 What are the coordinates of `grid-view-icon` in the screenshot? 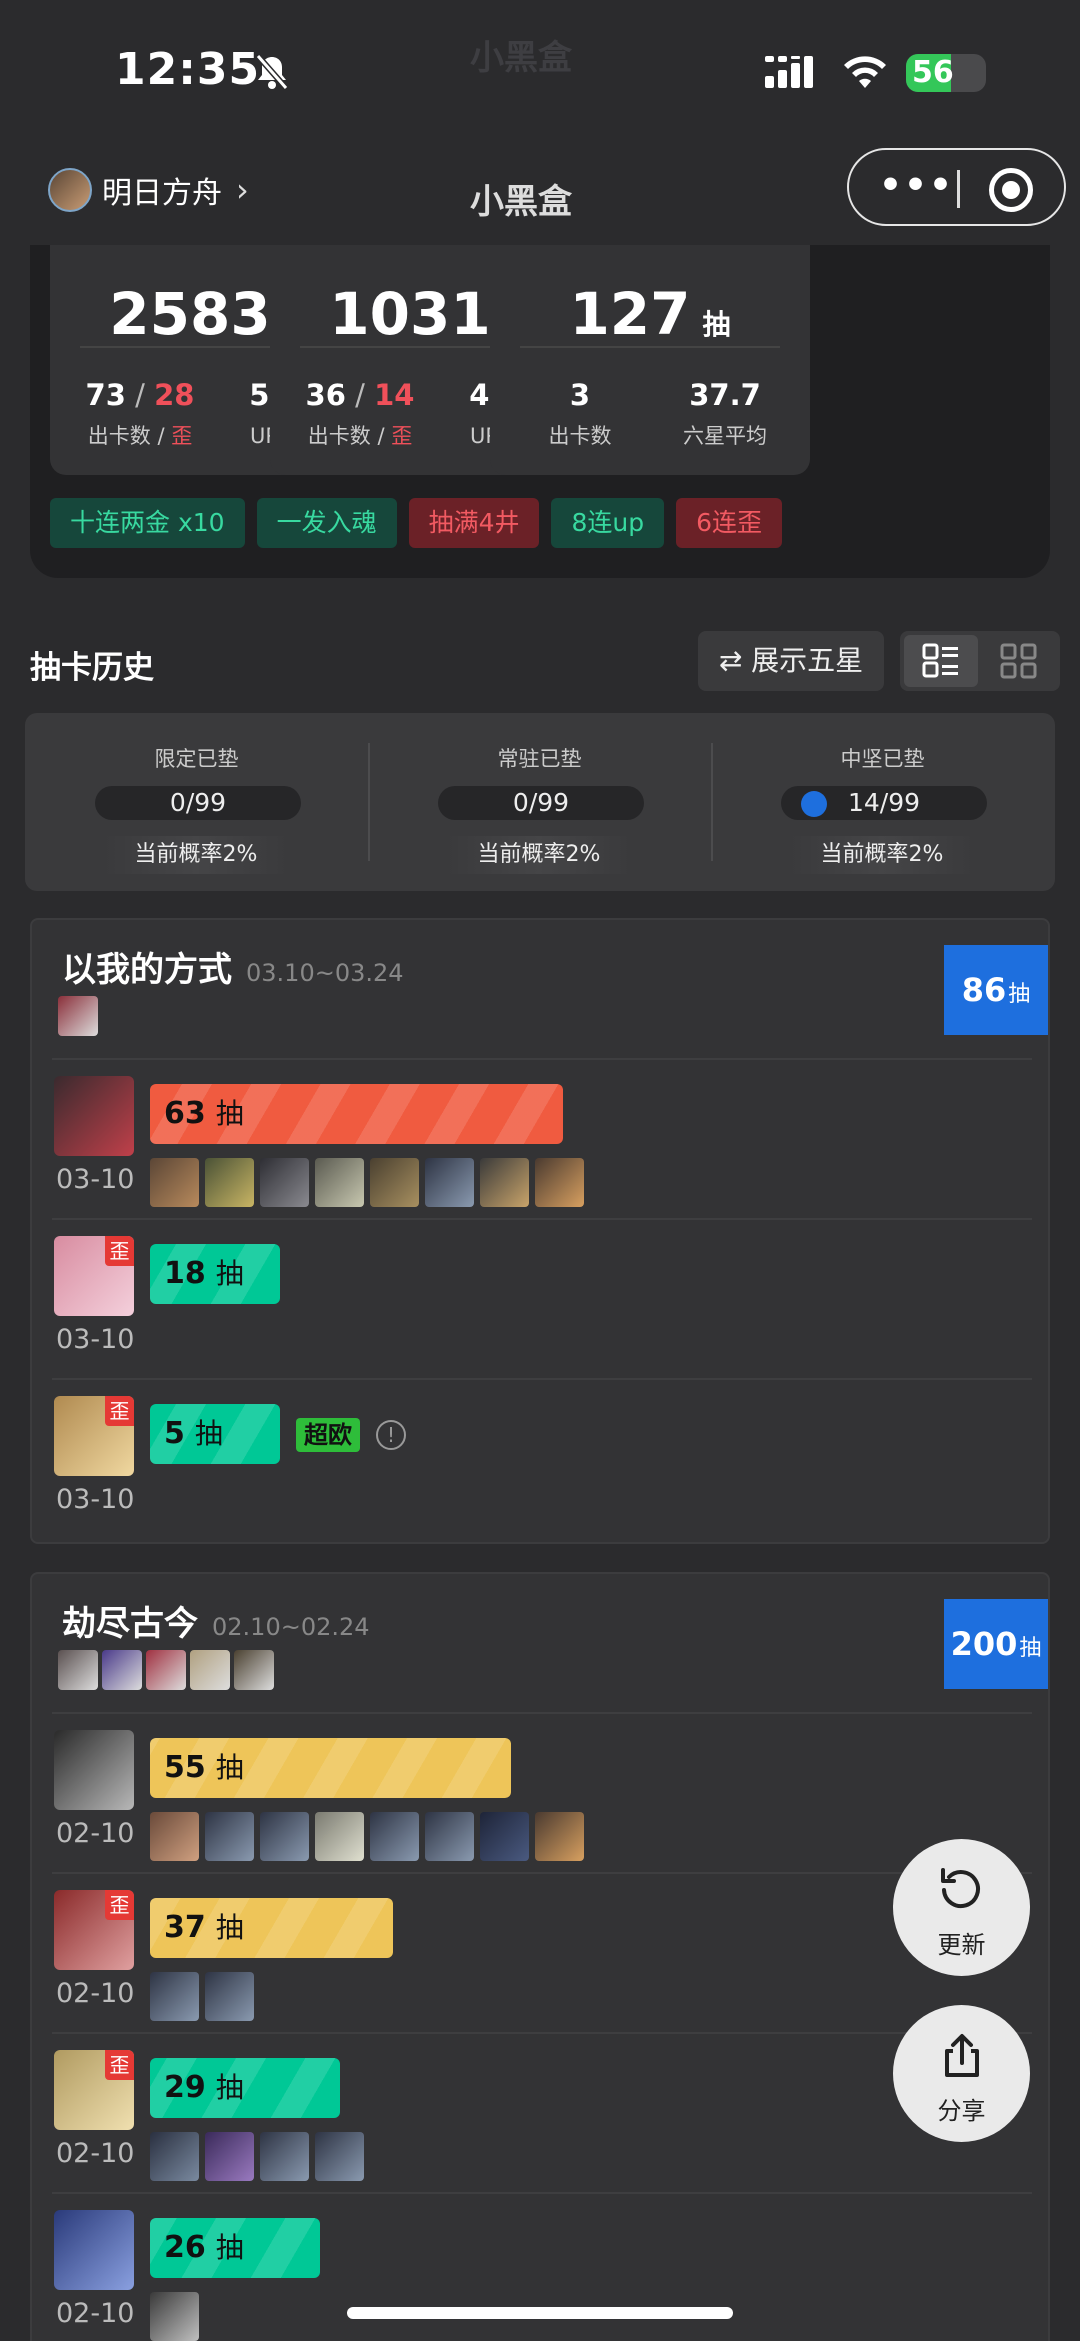 It's located at (1018, 661).